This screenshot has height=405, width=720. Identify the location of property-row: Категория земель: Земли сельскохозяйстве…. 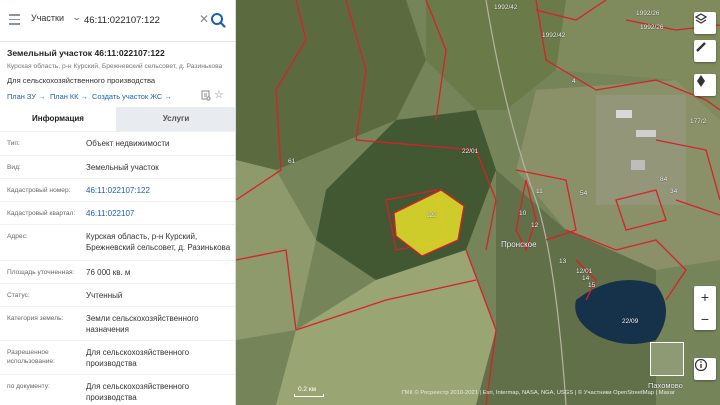
(117, 323).